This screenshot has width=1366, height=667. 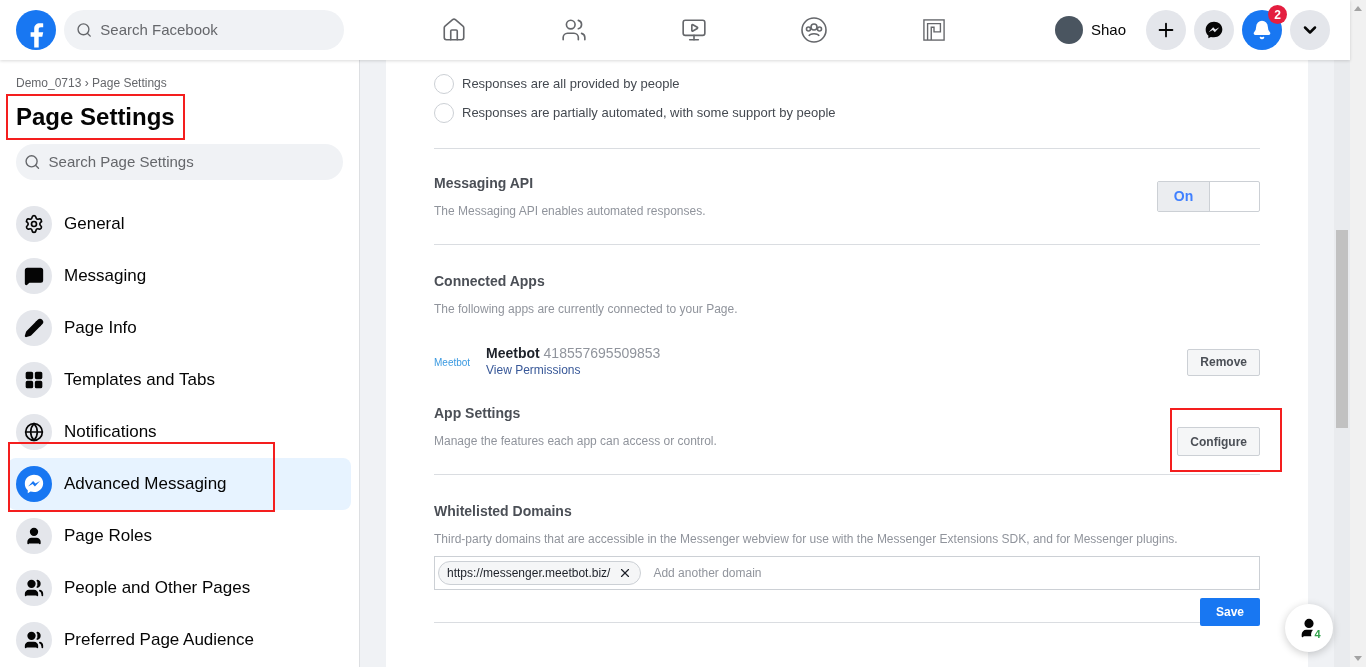 I want to click on sidebar-item: Page Info, so click(x=179, y=328).